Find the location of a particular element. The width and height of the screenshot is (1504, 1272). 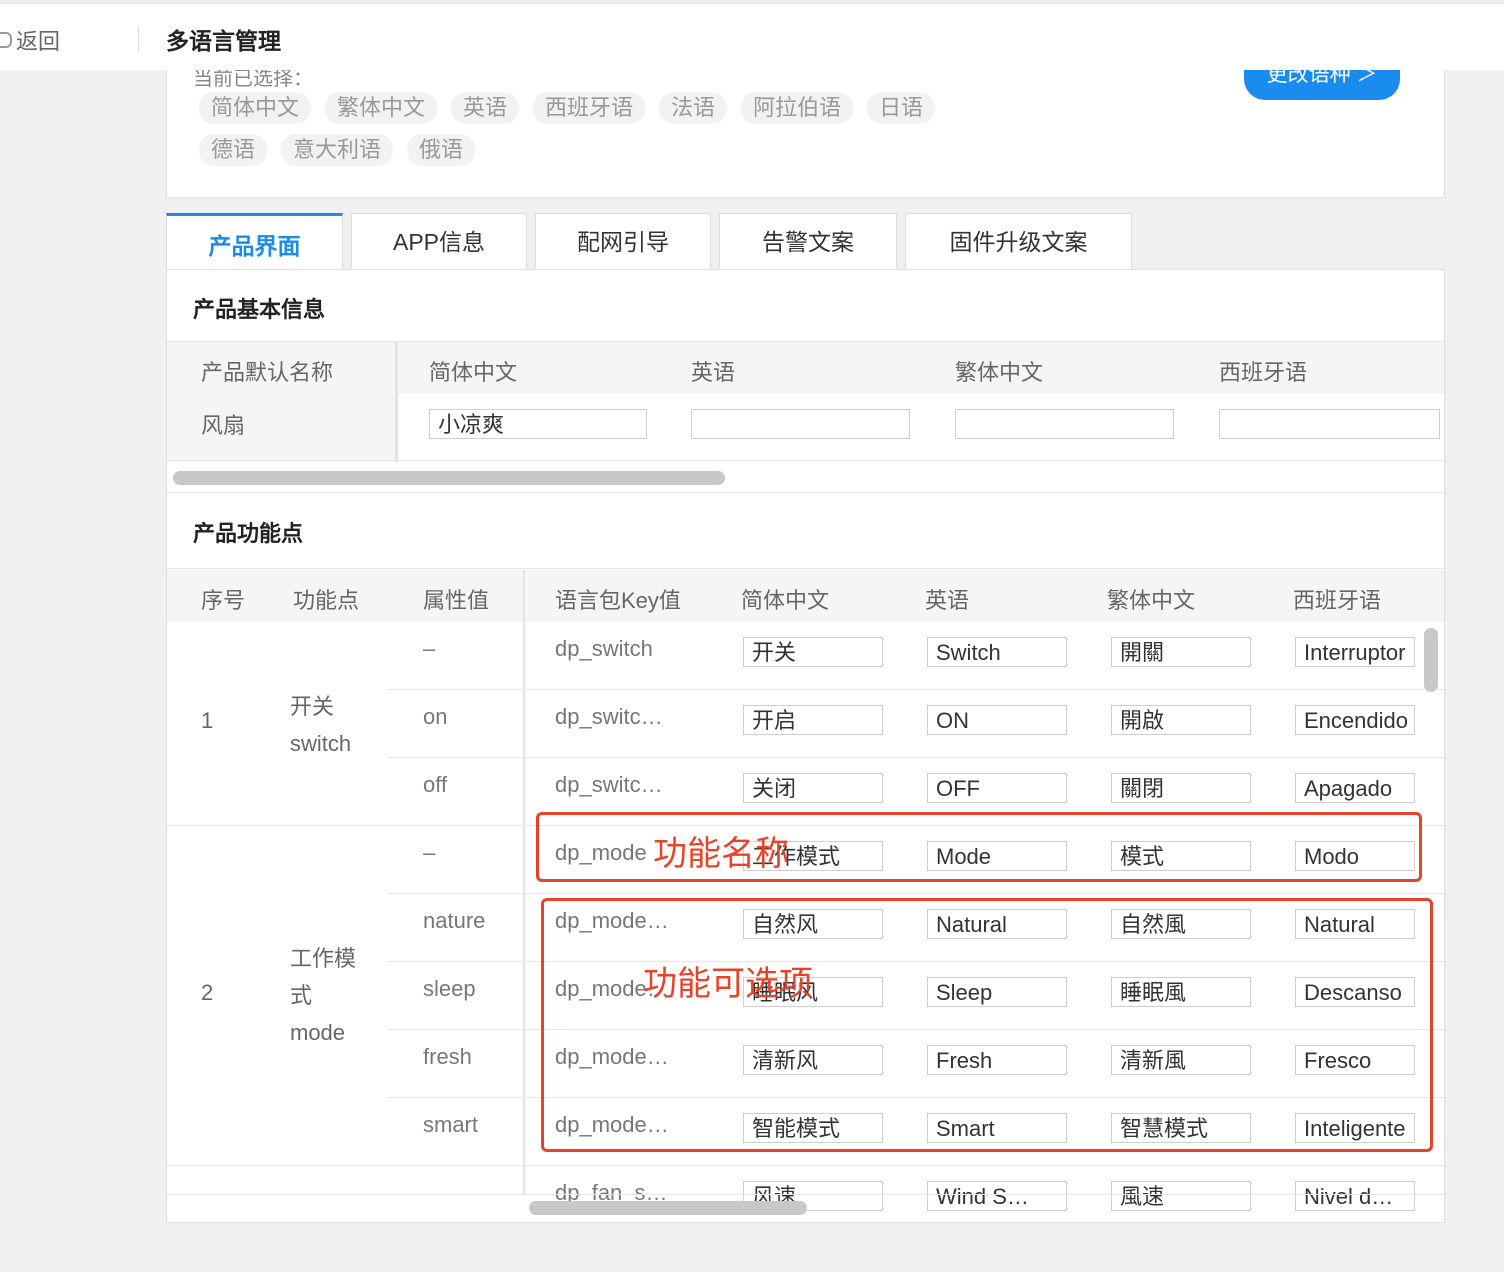

language-chips: 简体中文 繁体中文 英语 西班牙语 法语 阿拉伯语 日语 德语 意大利语 俄语 is located at coordinates (629, 134).